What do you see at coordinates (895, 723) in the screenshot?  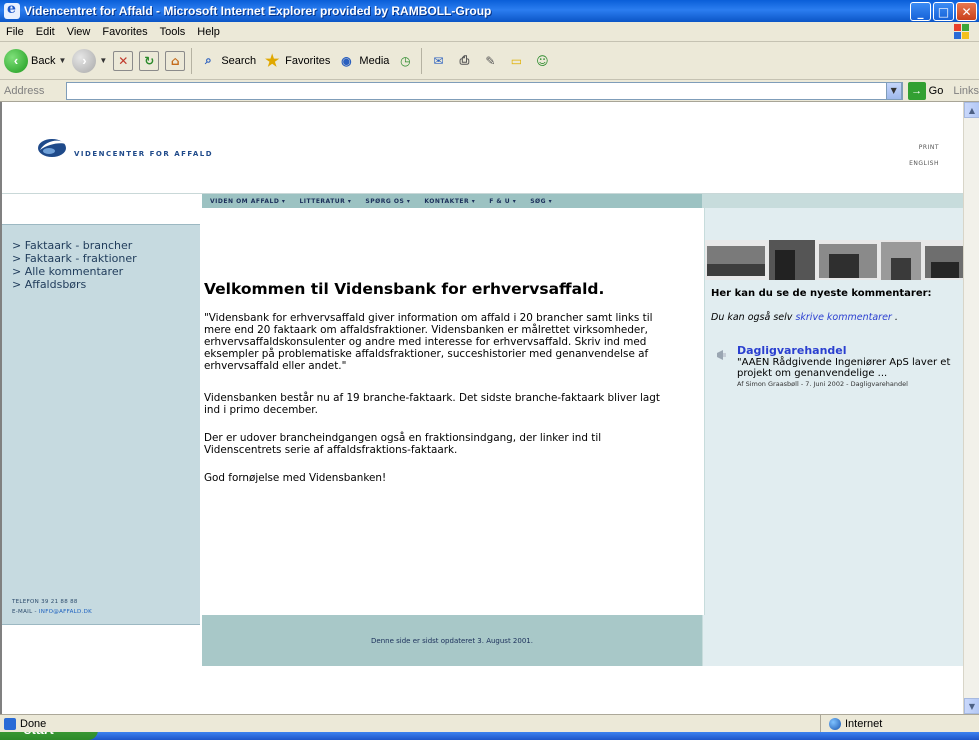 I see `security-zone: Internet` at bounding box center [895, 723].